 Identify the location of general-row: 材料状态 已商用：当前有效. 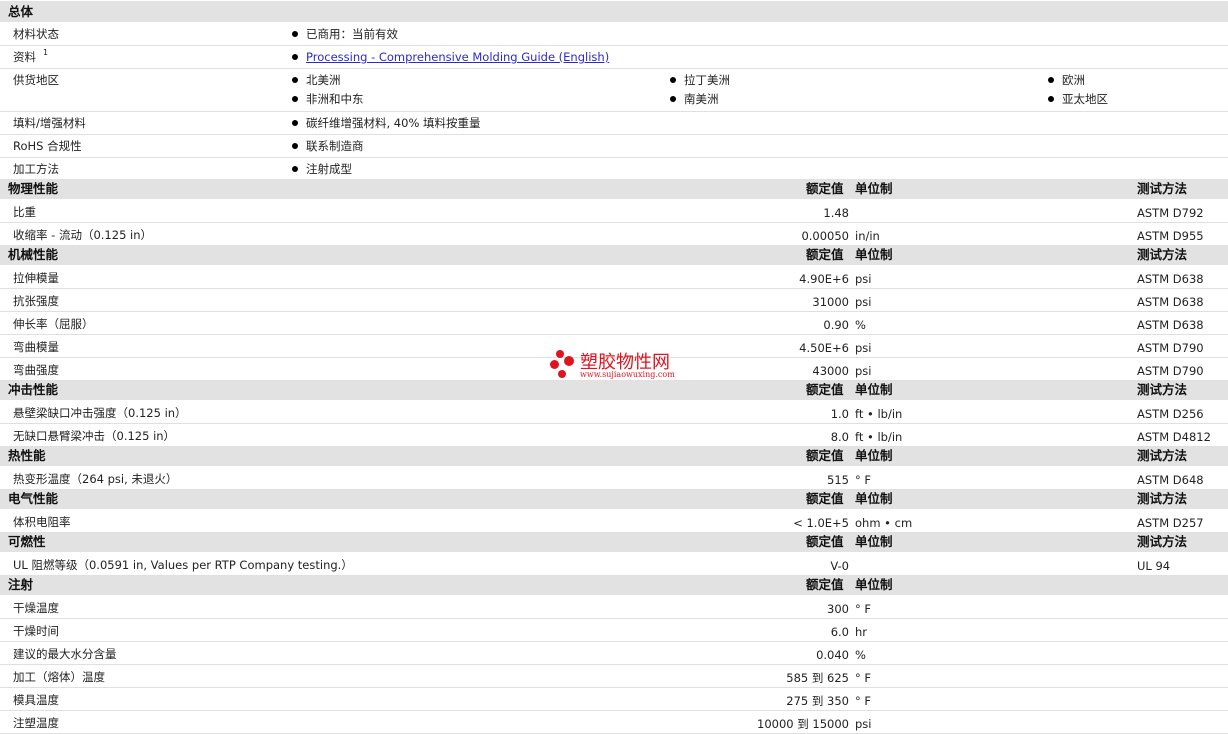
(614, 34).